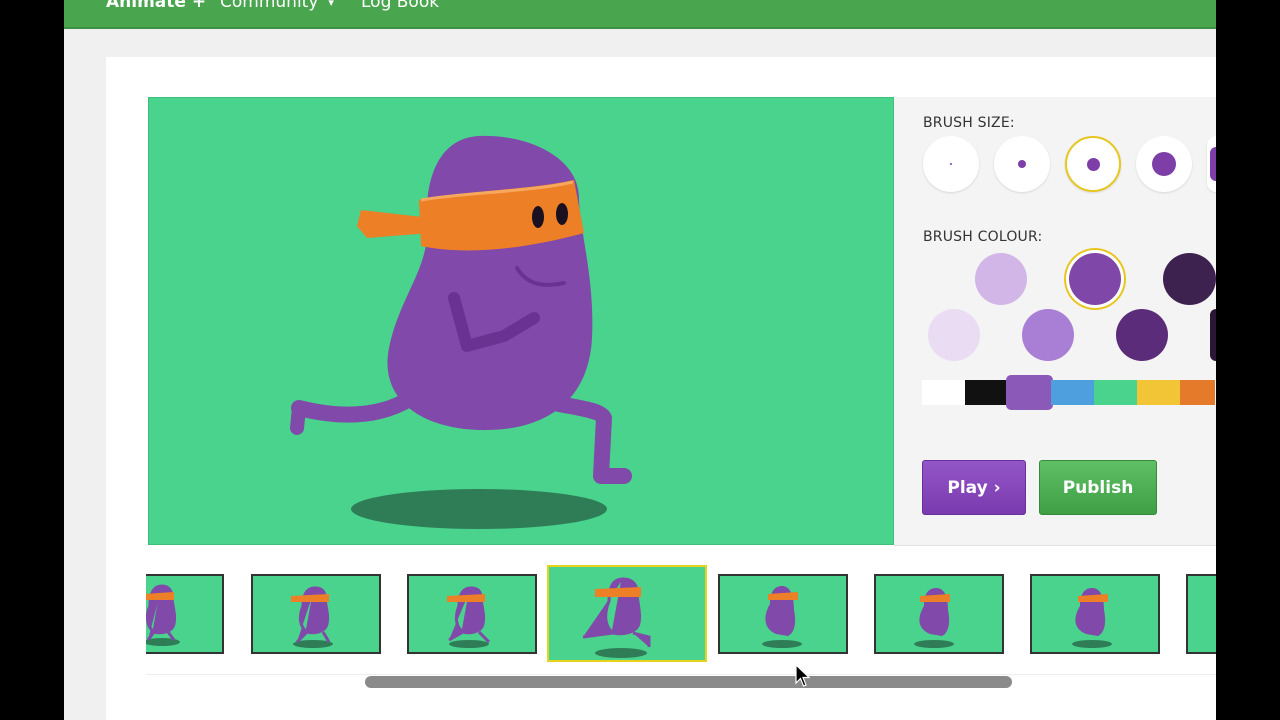 The width and height of the screenshot is (1280, 720). Describe the element at coordinates (1142, 335) in the screenshot. I see `swatch-deep-purple` at that location.